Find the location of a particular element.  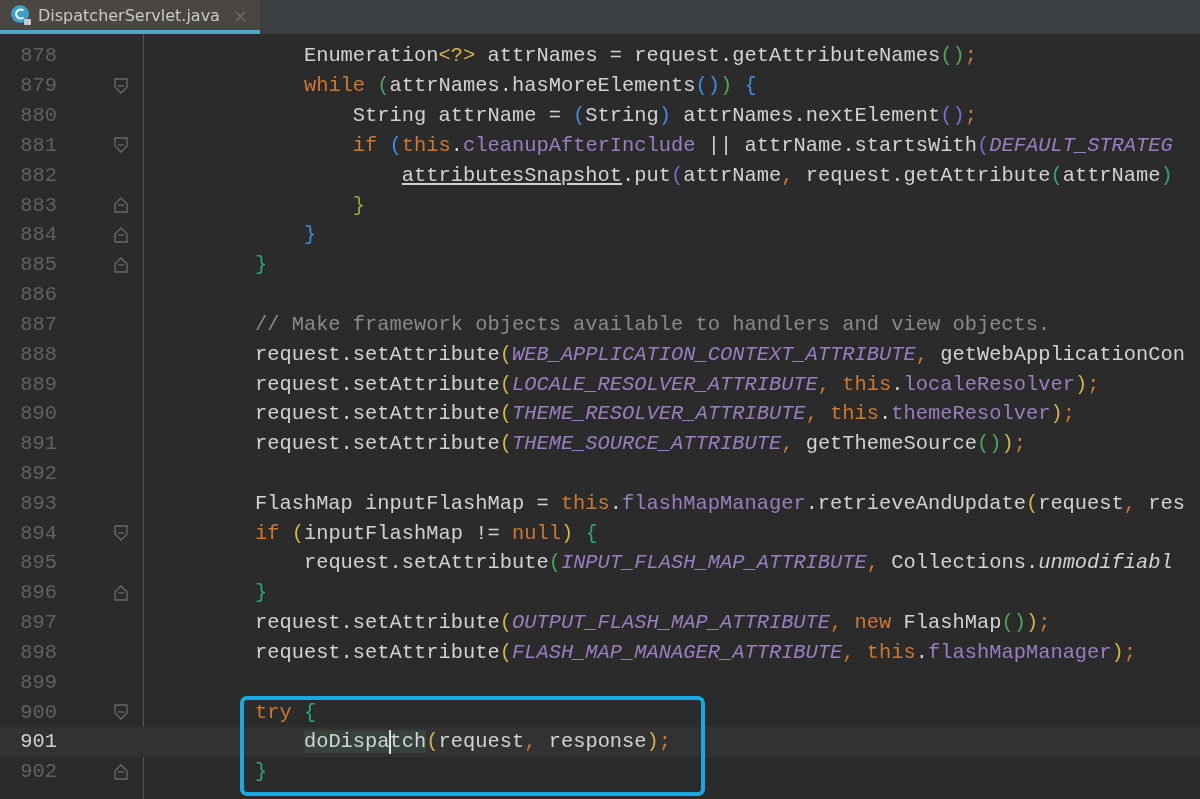

code-line: FlashMap inputFlashMap = this.flashMapManager.retrieveAndUpdate(request, res is located at coordinates (719, 503).